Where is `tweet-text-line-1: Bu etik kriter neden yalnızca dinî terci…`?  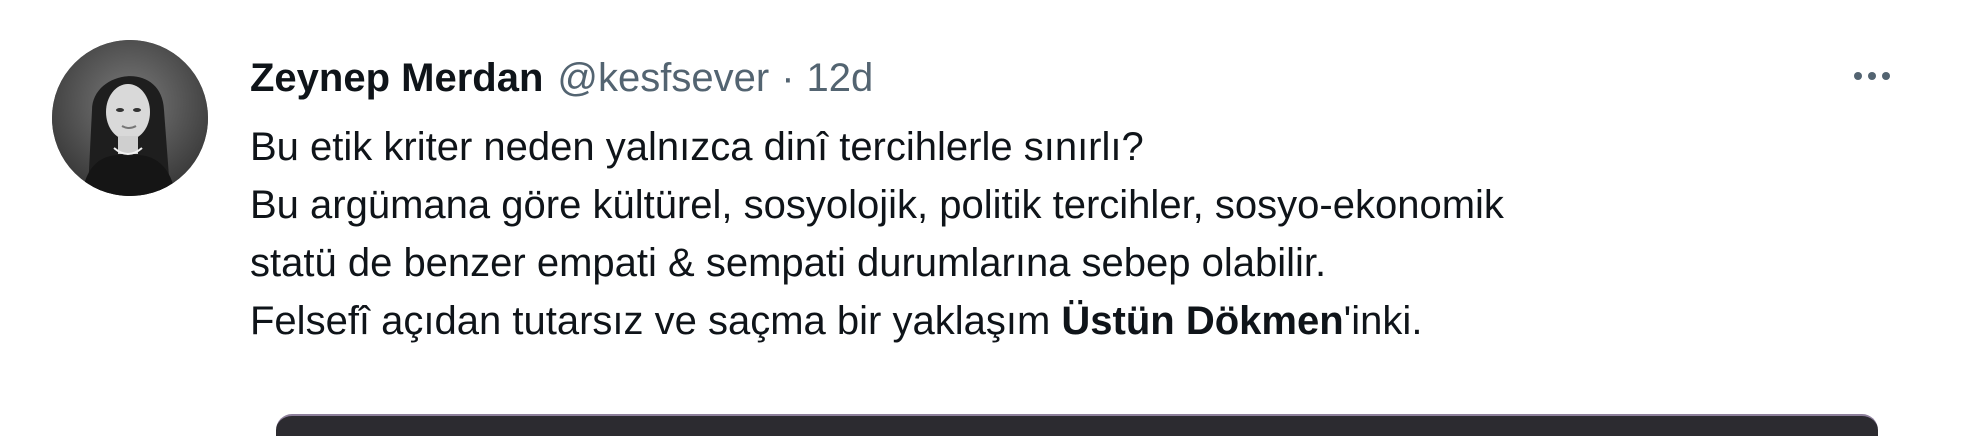
tweet-text-line-1: Bu etik kriter neden yalnızca dinî terci… is located at coordinates (697, 147).